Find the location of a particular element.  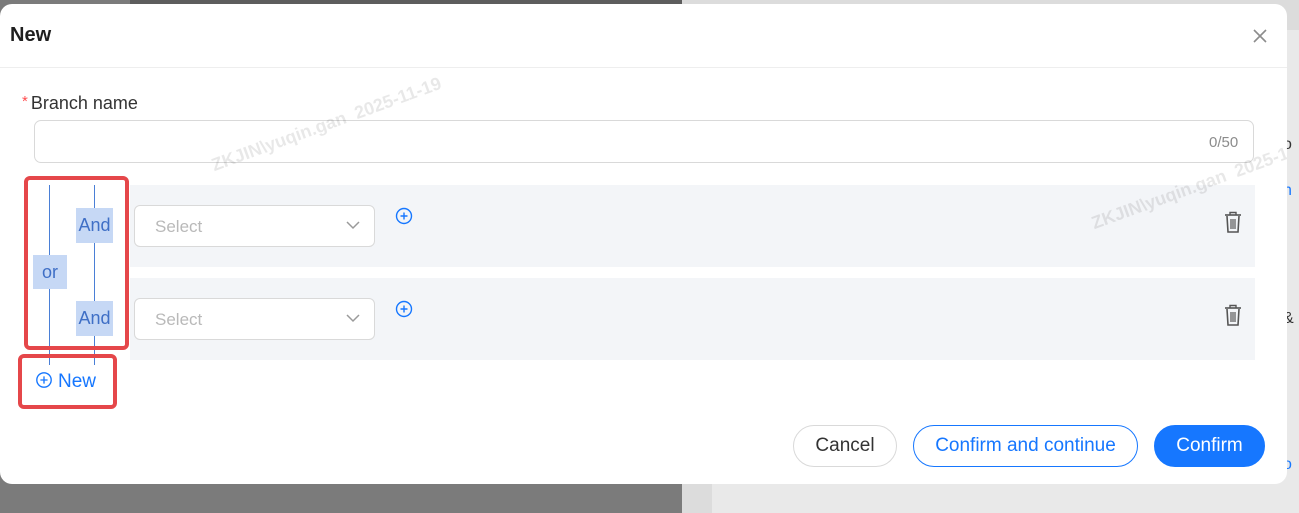

cancel-button: Cancel is located at coordinates (845, 446).